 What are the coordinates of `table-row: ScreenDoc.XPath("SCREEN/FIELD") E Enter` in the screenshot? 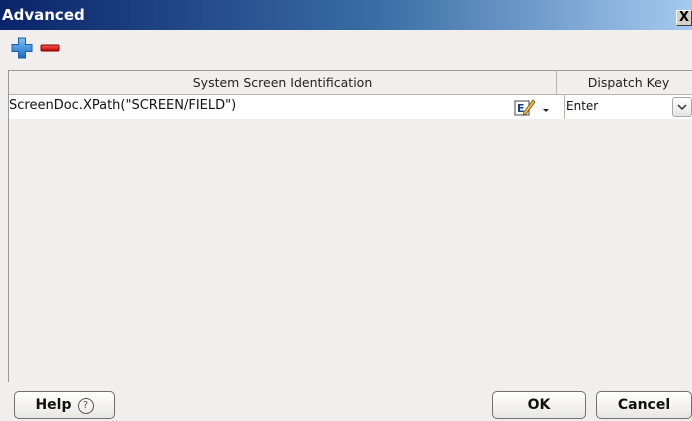 It's located at (350, 107).